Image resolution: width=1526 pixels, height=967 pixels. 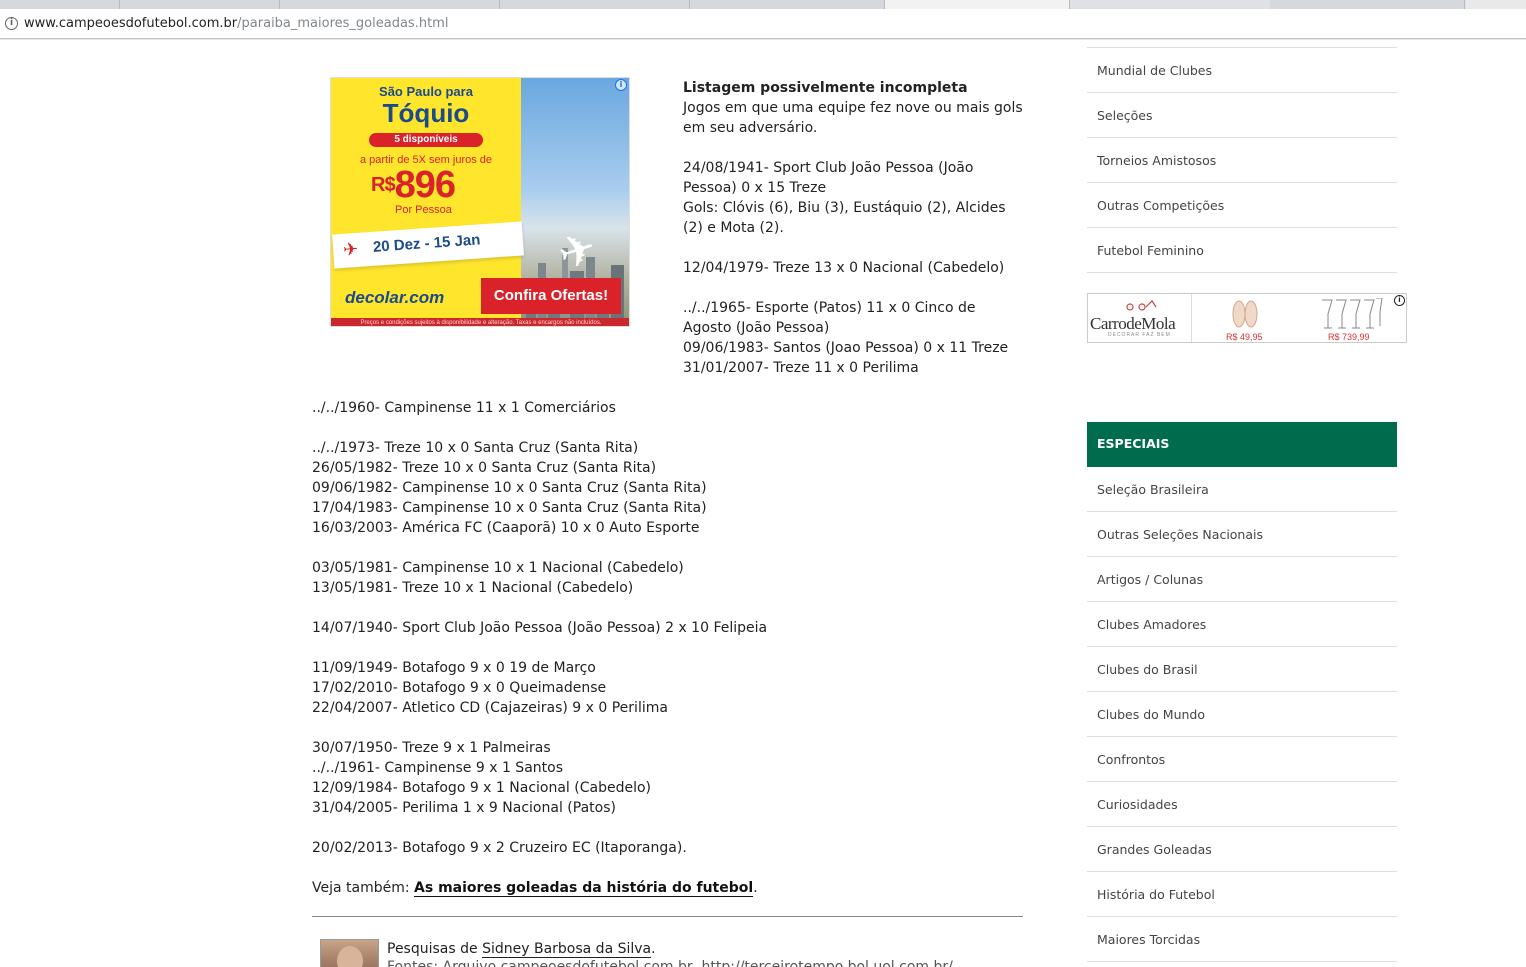 I want to click on match-line: 30/07/1950- Treze 9 x 1 Palmeiras, so click(x=431, y=748).